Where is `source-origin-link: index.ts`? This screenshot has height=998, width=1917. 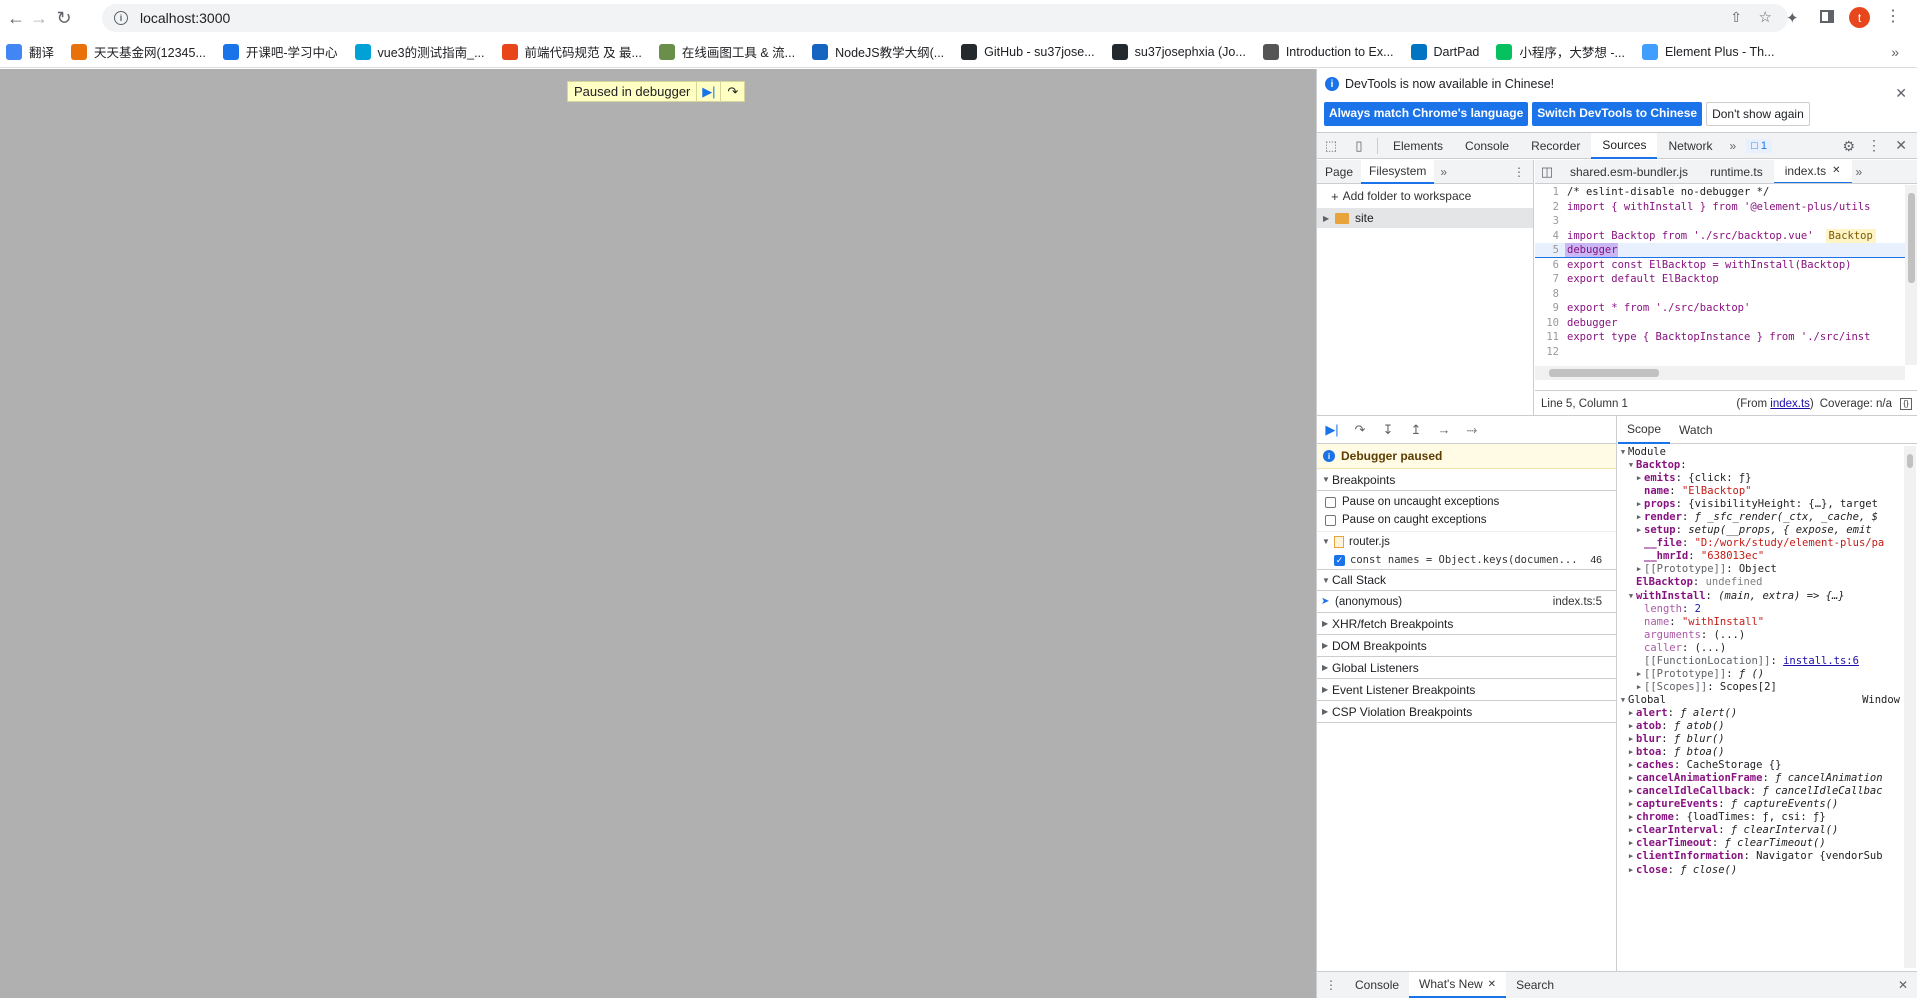
source-origin-link: index.ts is located at coordinates (1790, 404).